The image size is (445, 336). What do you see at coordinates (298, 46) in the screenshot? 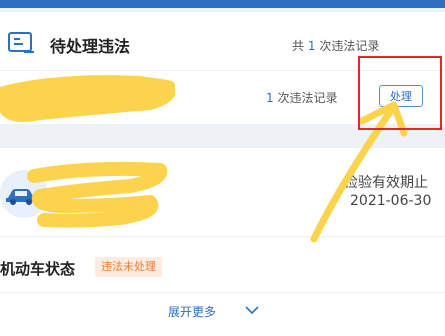
I see `summary-prefix: 共` at bounding box center [298, 46].